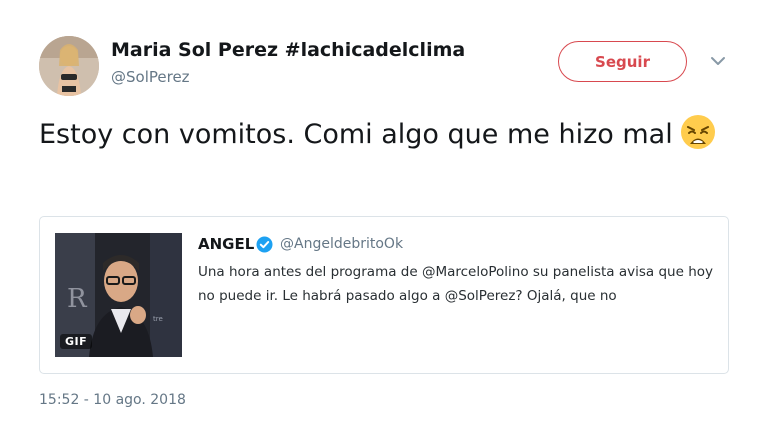 Image resolution: width=767 pixels, height=422 pixels. Describe the element at coordinates (150, 77) in the screenshot. I see `author-handle: @SolPerez` at that location.